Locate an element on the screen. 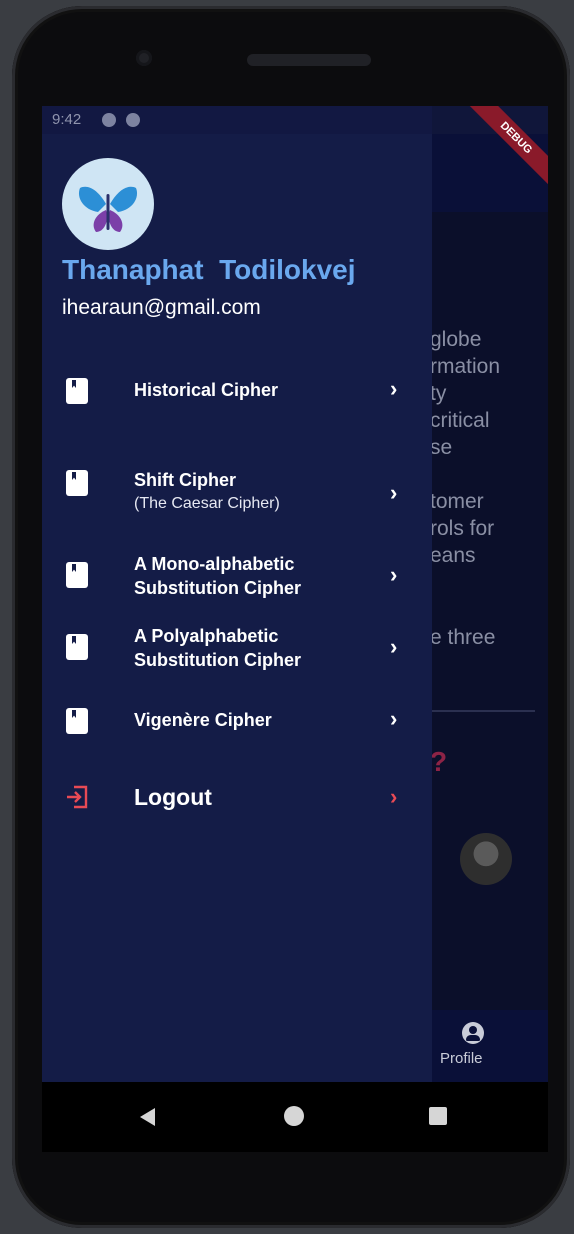  user-email: ihearaun@gmail.com is located at coordinates (161, 307).